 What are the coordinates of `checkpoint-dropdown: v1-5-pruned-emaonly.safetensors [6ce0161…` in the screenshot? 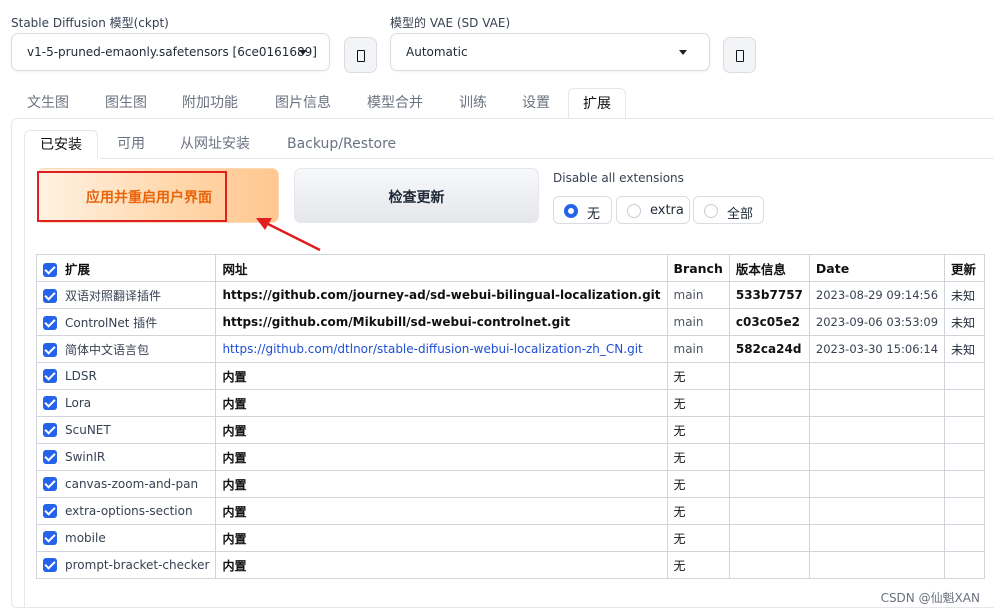 It's located at (170, 52).